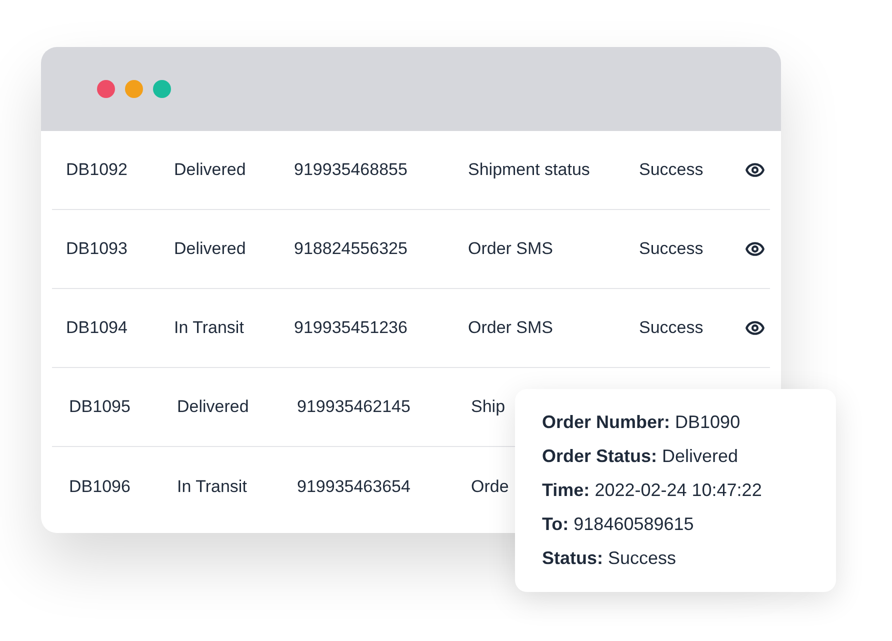  What do you see at coordinates (618, 524) in the screenshot?
I see `detail-line: To: 918460589615` at bounding box center [618, 524].